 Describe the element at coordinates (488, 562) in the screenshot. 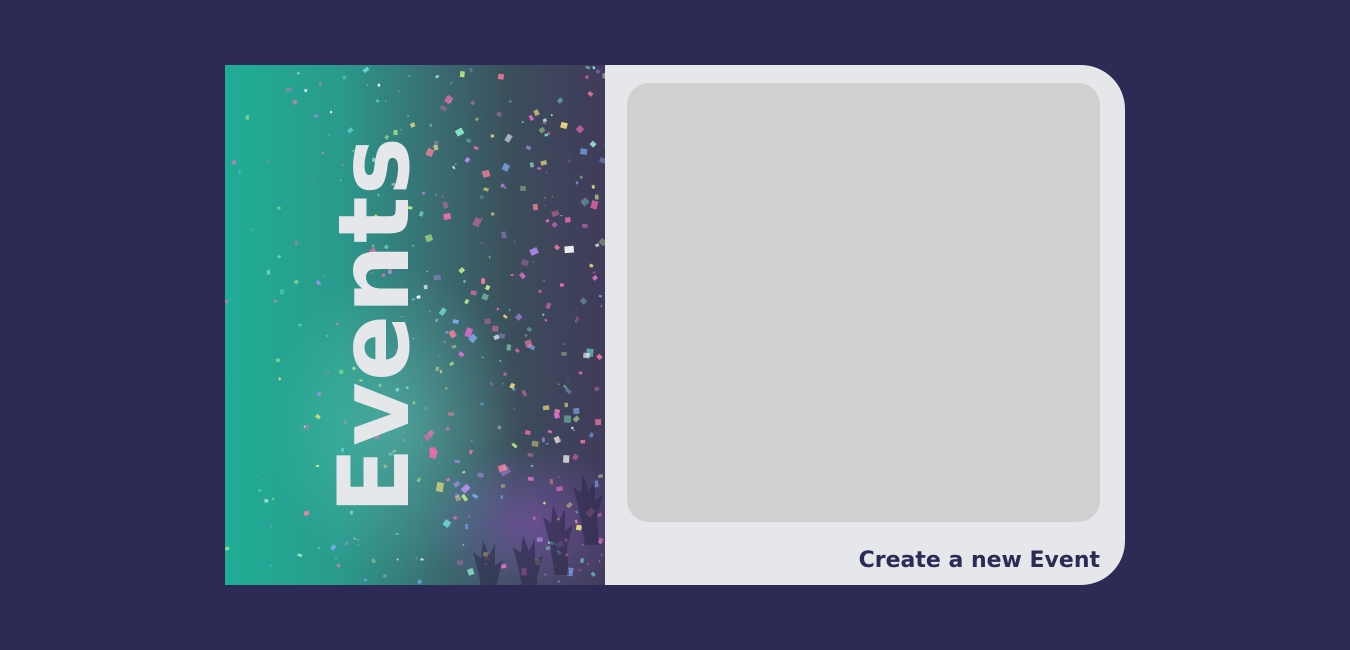

I see `raised-hand` at that location.